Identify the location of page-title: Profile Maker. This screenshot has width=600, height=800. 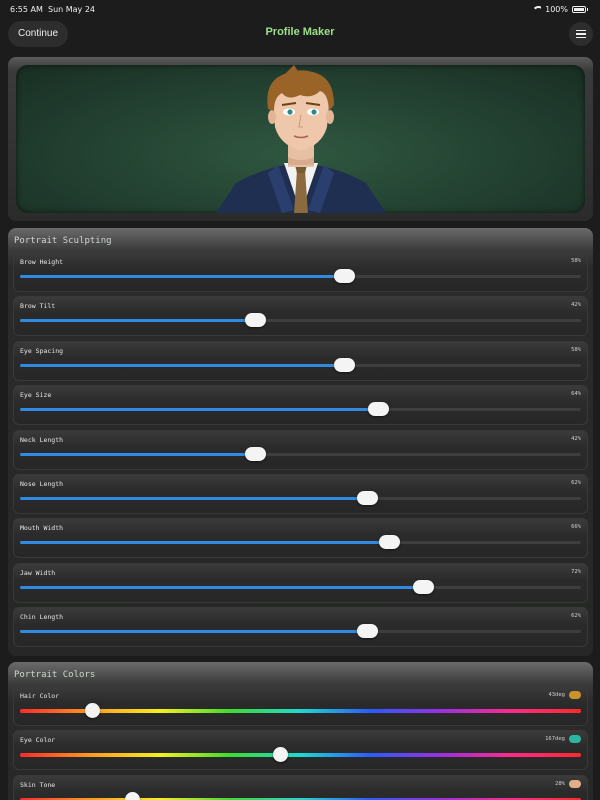
(300, 32).